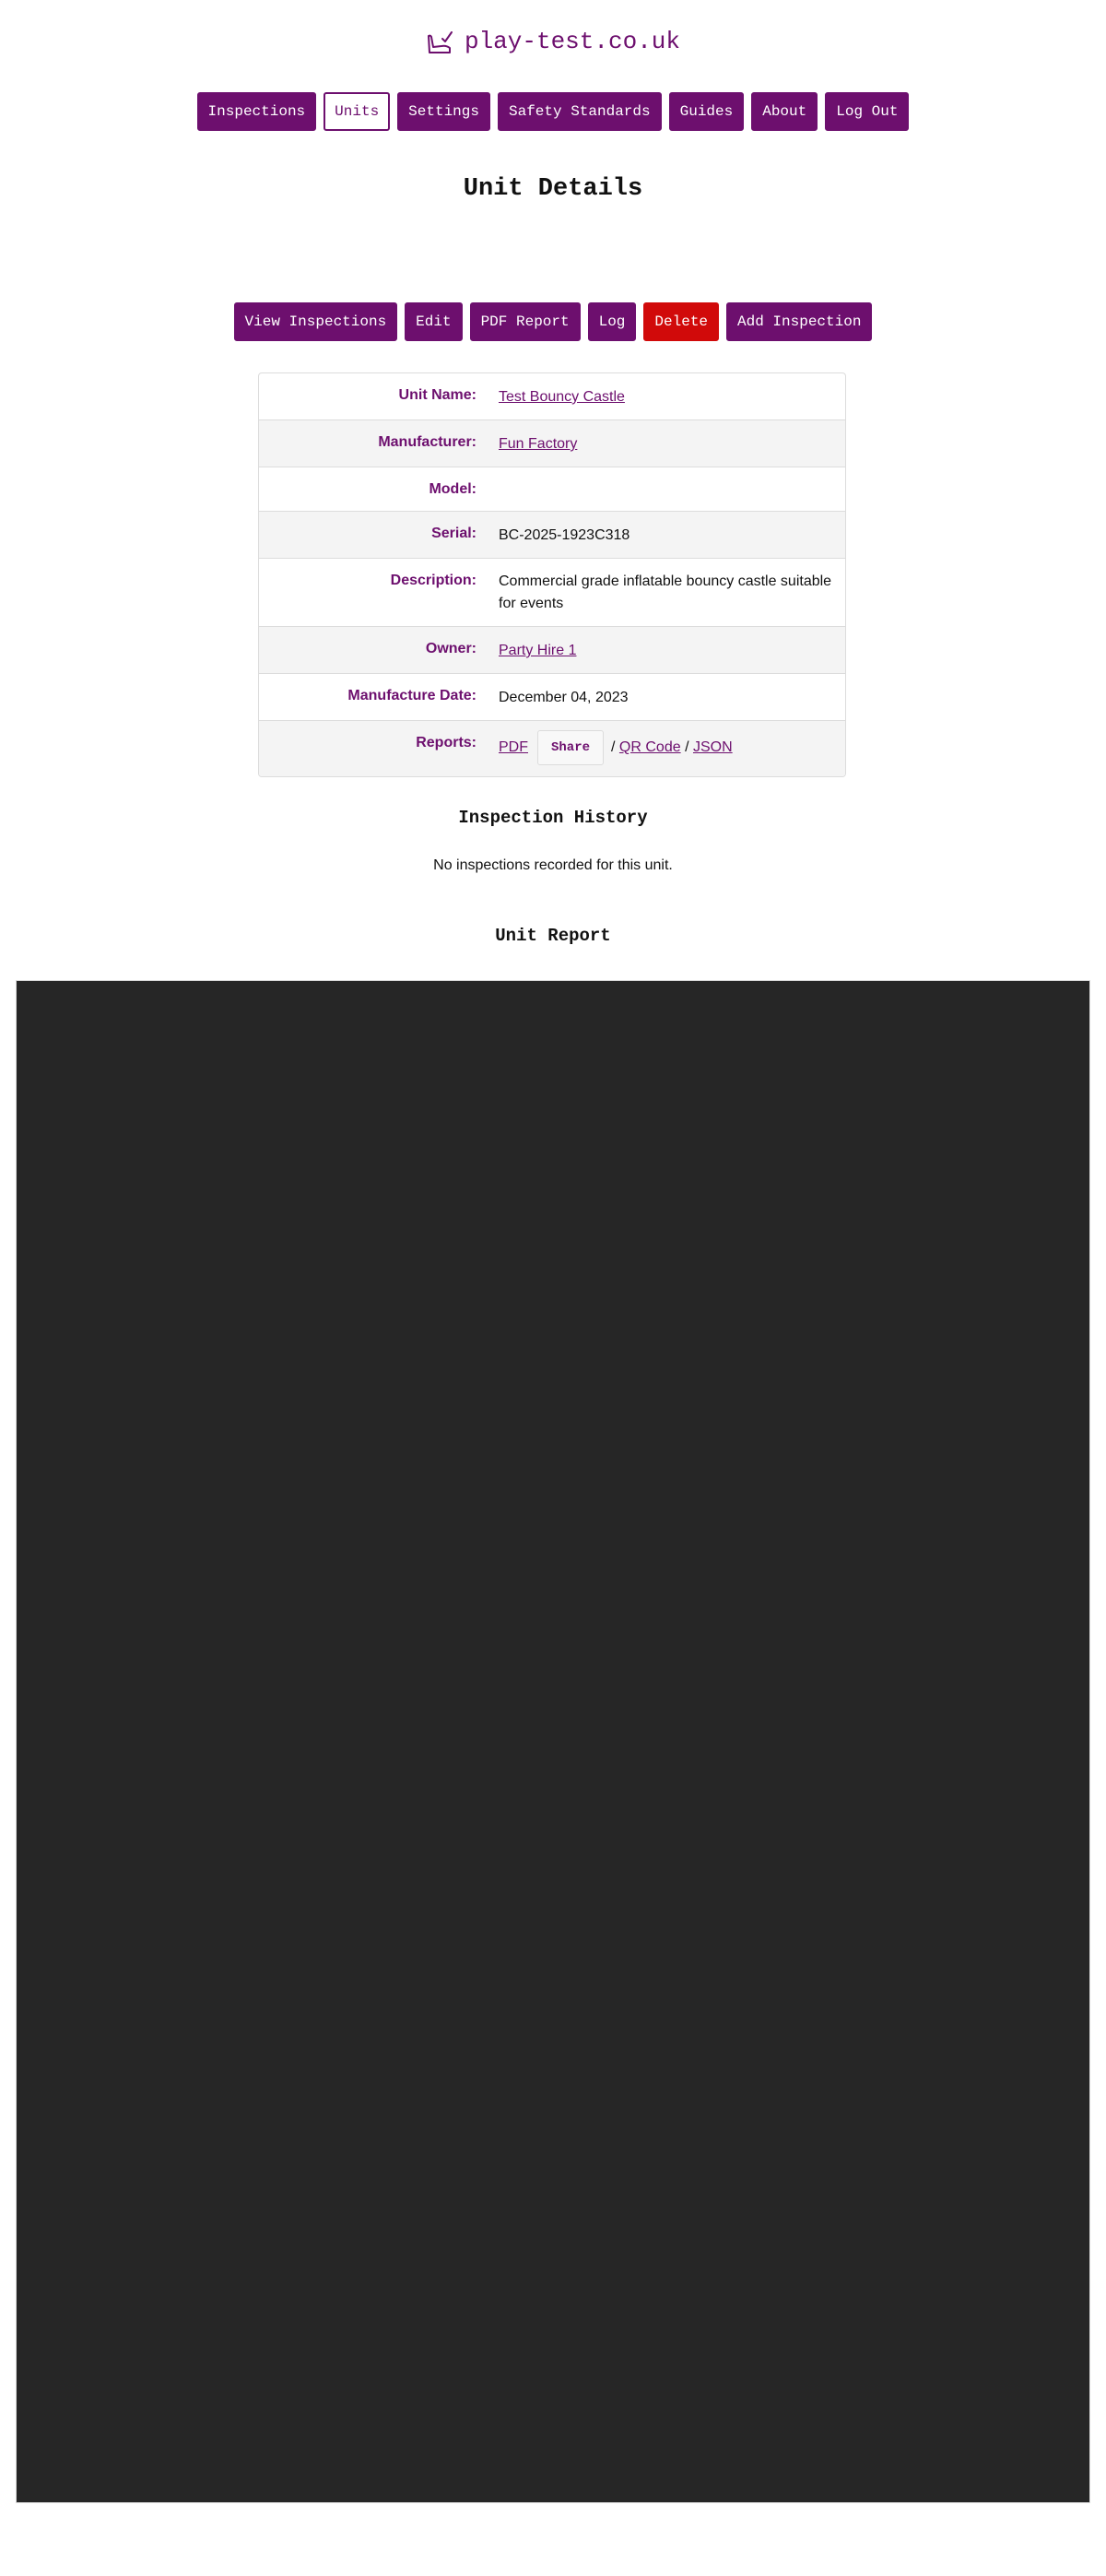 This screenshot has width=1106, height=2576. Describe the element at coordinates (562, 397) in the screenshot. I see `unit-name-link: Test Bouncy Castle` at that location.